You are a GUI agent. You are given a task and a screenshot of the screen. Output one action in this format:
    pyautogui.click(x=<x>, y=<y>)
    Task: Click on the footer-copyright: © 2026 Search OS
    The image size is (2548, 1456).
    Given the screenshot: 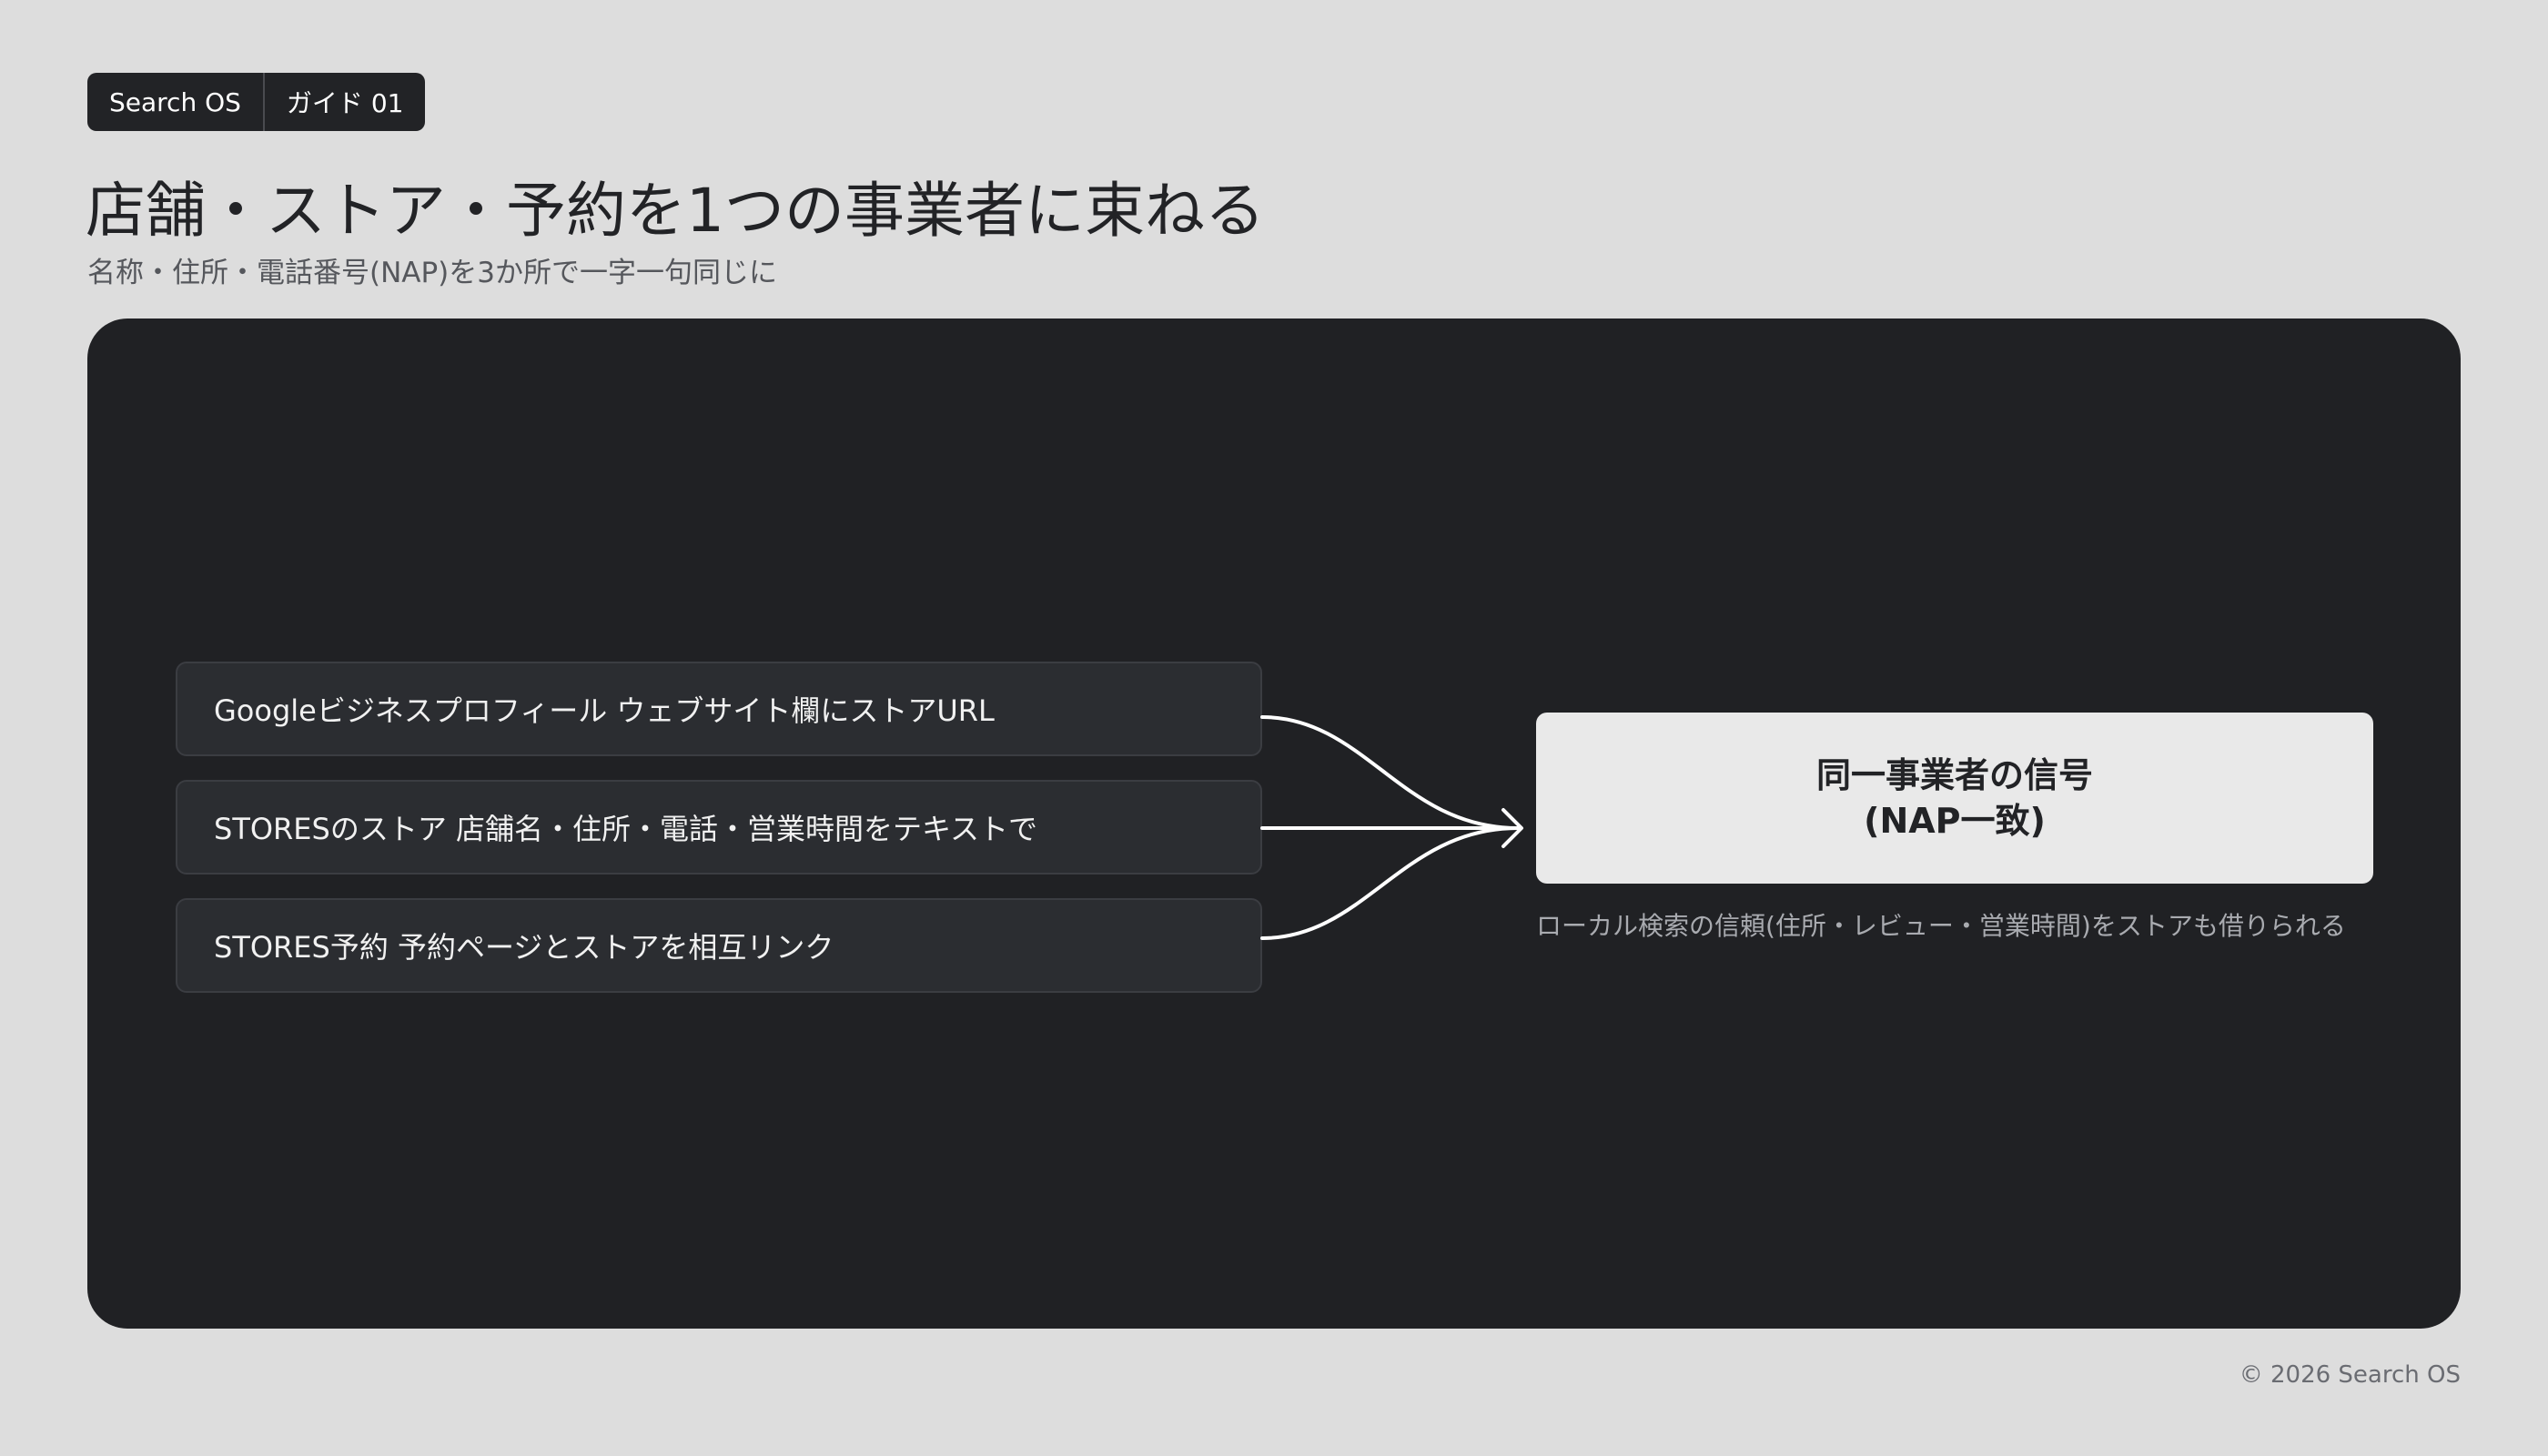 What is the action you would take?
    pyautogui.click(x=2350, y=1375)
    